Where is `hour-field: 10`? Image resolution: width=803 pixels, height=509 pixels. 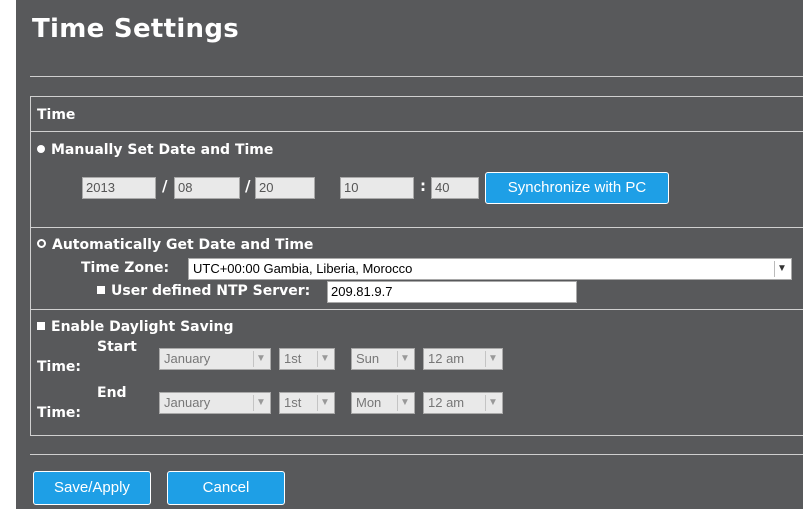
hour-field: 10 is located at coordinates (377, 188).